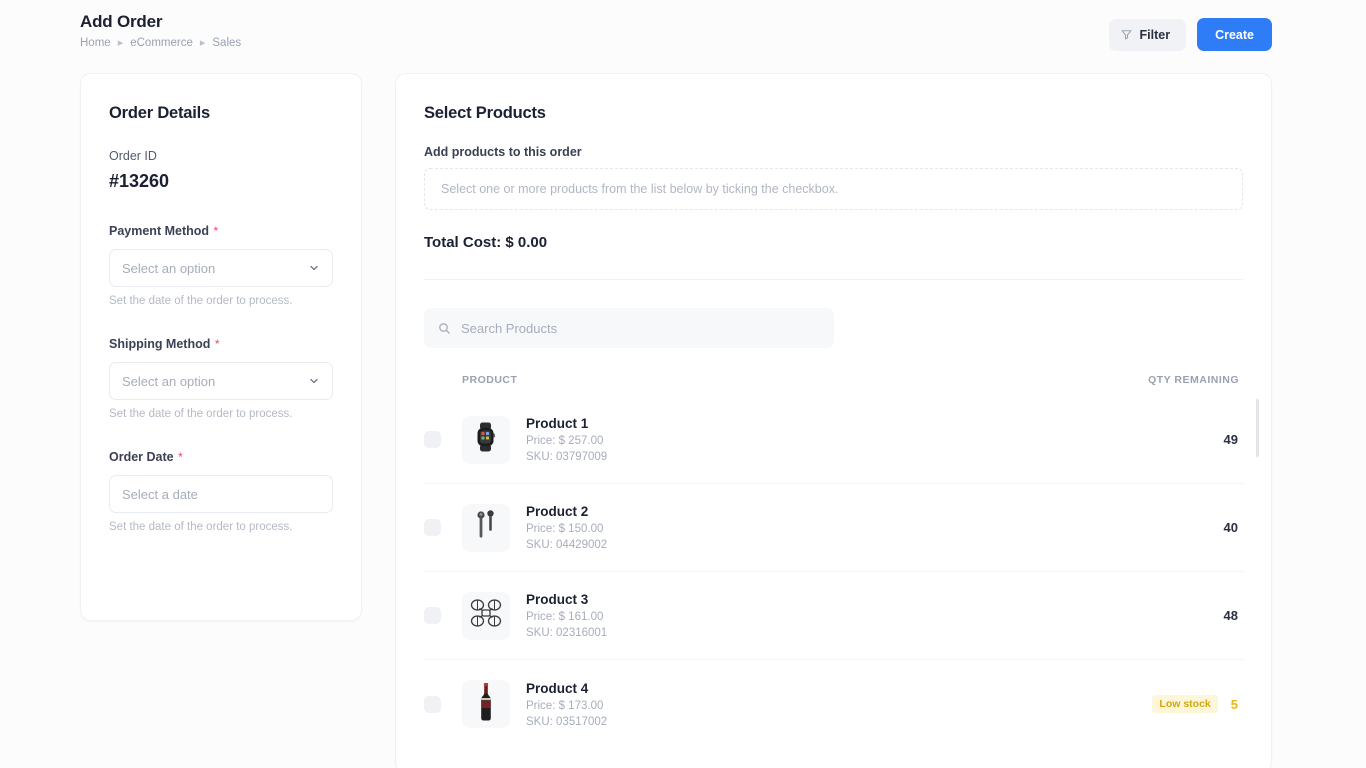  Describe the element at coordinates (565, 617) in the screenshot. I see `product-price: Price: $ 161.00` at that location.